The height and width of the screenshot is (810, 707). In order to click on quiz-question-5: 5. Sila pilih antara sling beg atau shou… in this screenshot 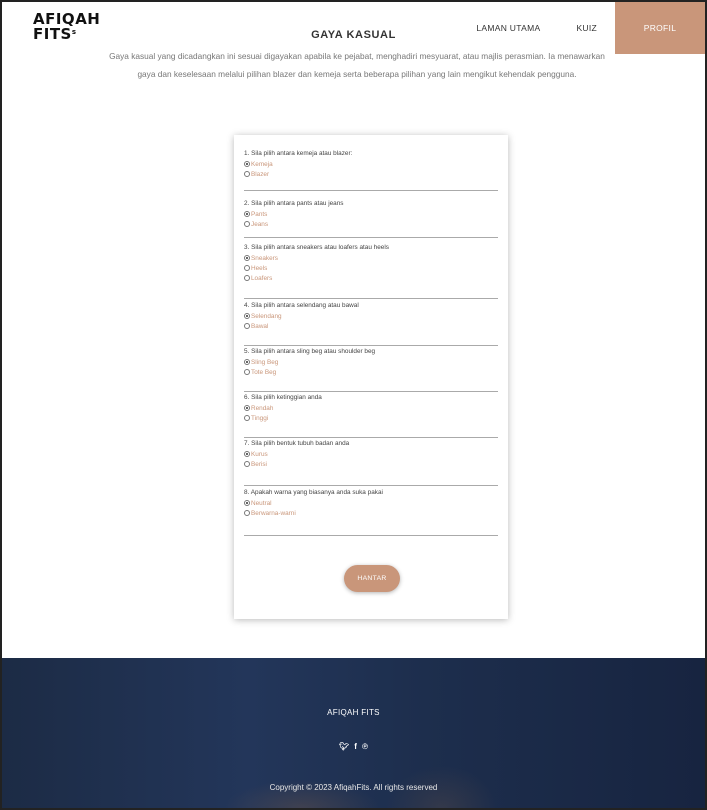, I will do `click(371, 362)`.